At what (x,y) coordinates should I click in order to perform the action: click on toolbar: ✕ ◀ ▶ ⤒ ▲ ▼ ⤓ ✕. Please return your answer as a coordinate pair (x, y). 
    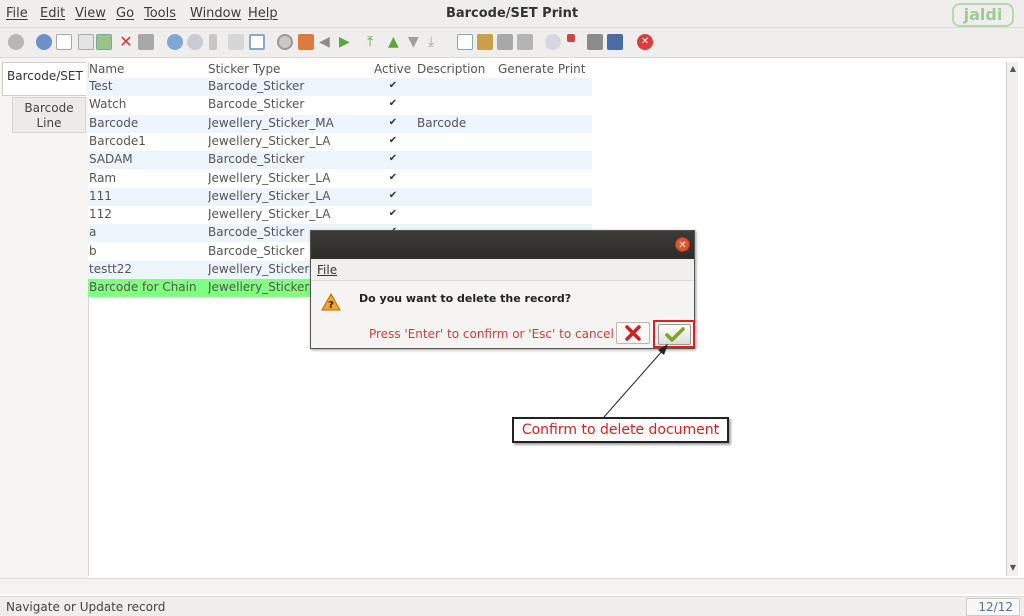
    Looking at the image, I should click on (512, 43).